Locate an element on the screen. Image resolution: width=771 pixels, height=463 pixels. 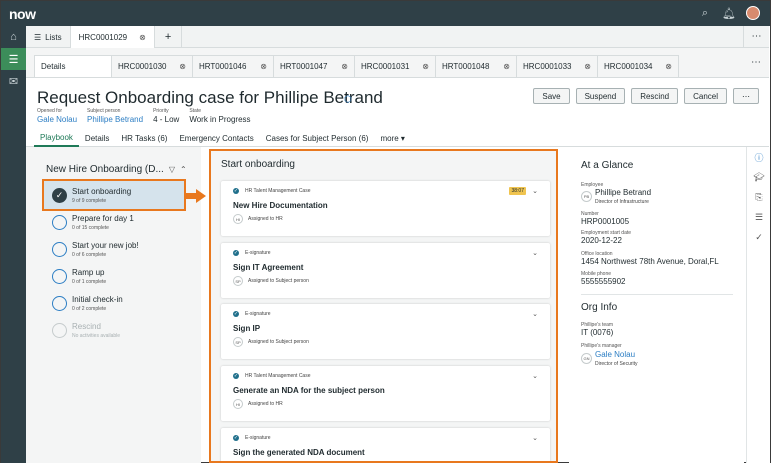
assignee-avatar: SP is located at coordinates (238, 281).